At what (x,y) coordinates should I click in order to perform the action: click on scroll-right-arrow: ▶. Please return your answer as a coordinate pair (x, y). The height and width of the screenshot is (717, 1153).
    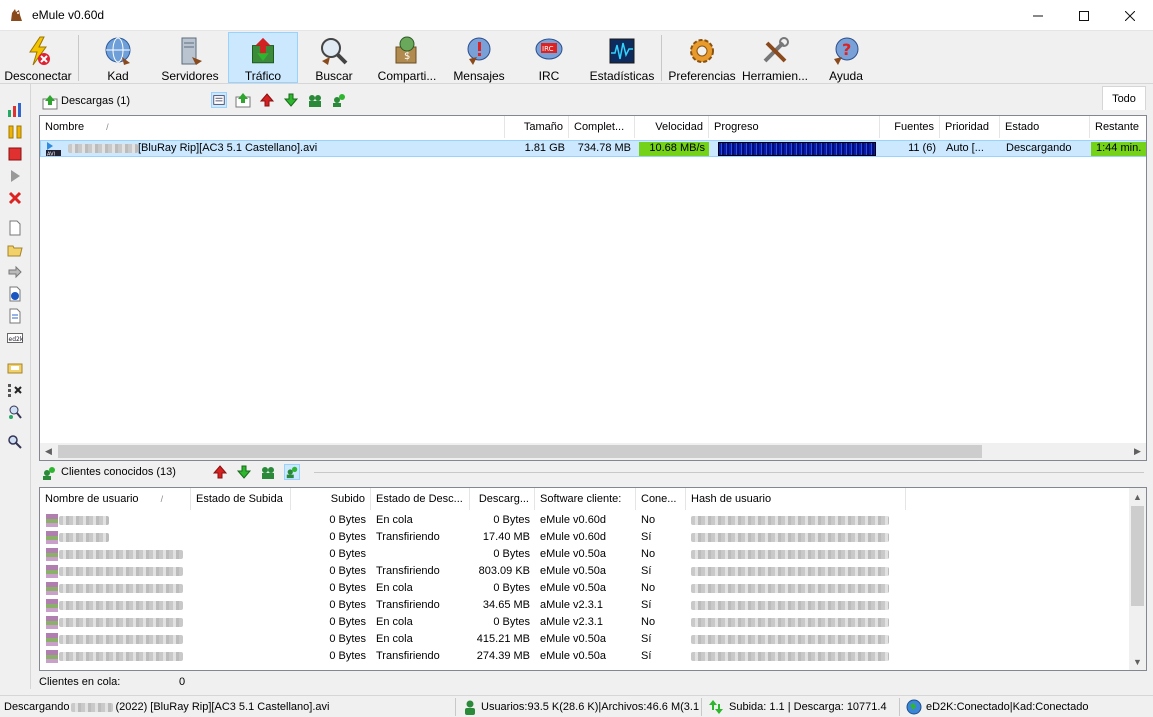
    Looking at the image, I should click on (1137, 451).